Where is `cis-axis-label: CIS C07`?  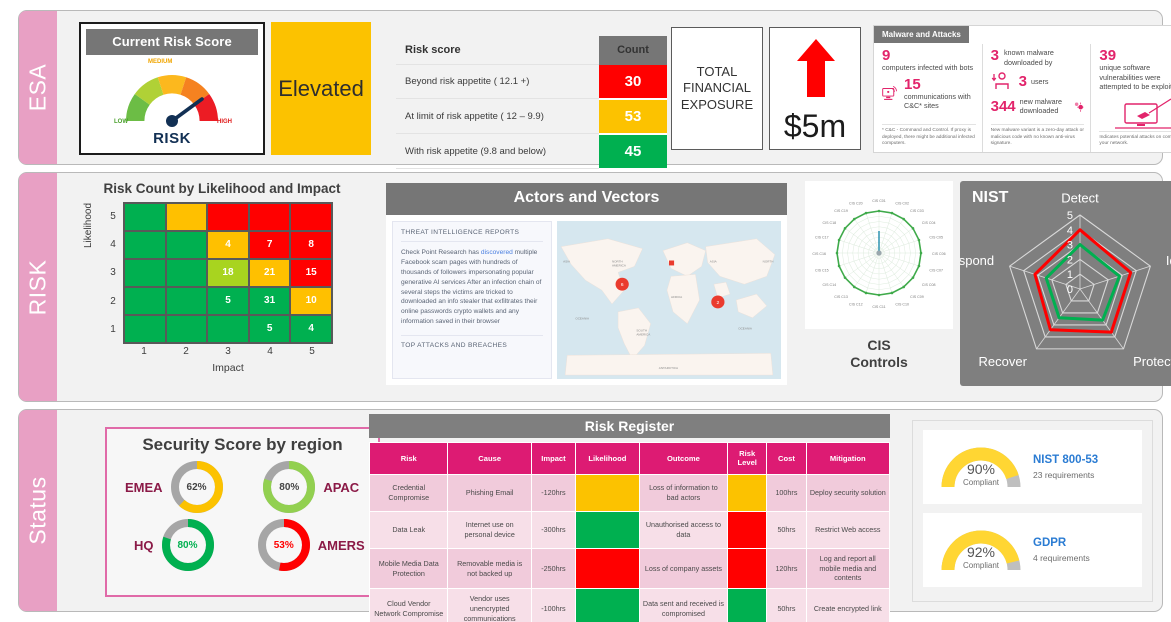
cis-axis-label: CIS C07 is located at coordinates (936, 270).